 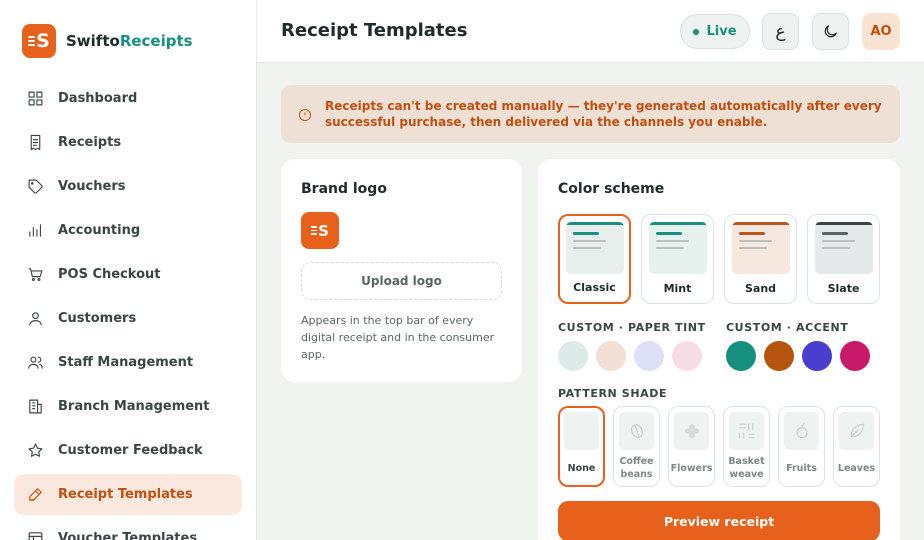 I want to click on scheme-label: Slate, so click(x=843, y=288).